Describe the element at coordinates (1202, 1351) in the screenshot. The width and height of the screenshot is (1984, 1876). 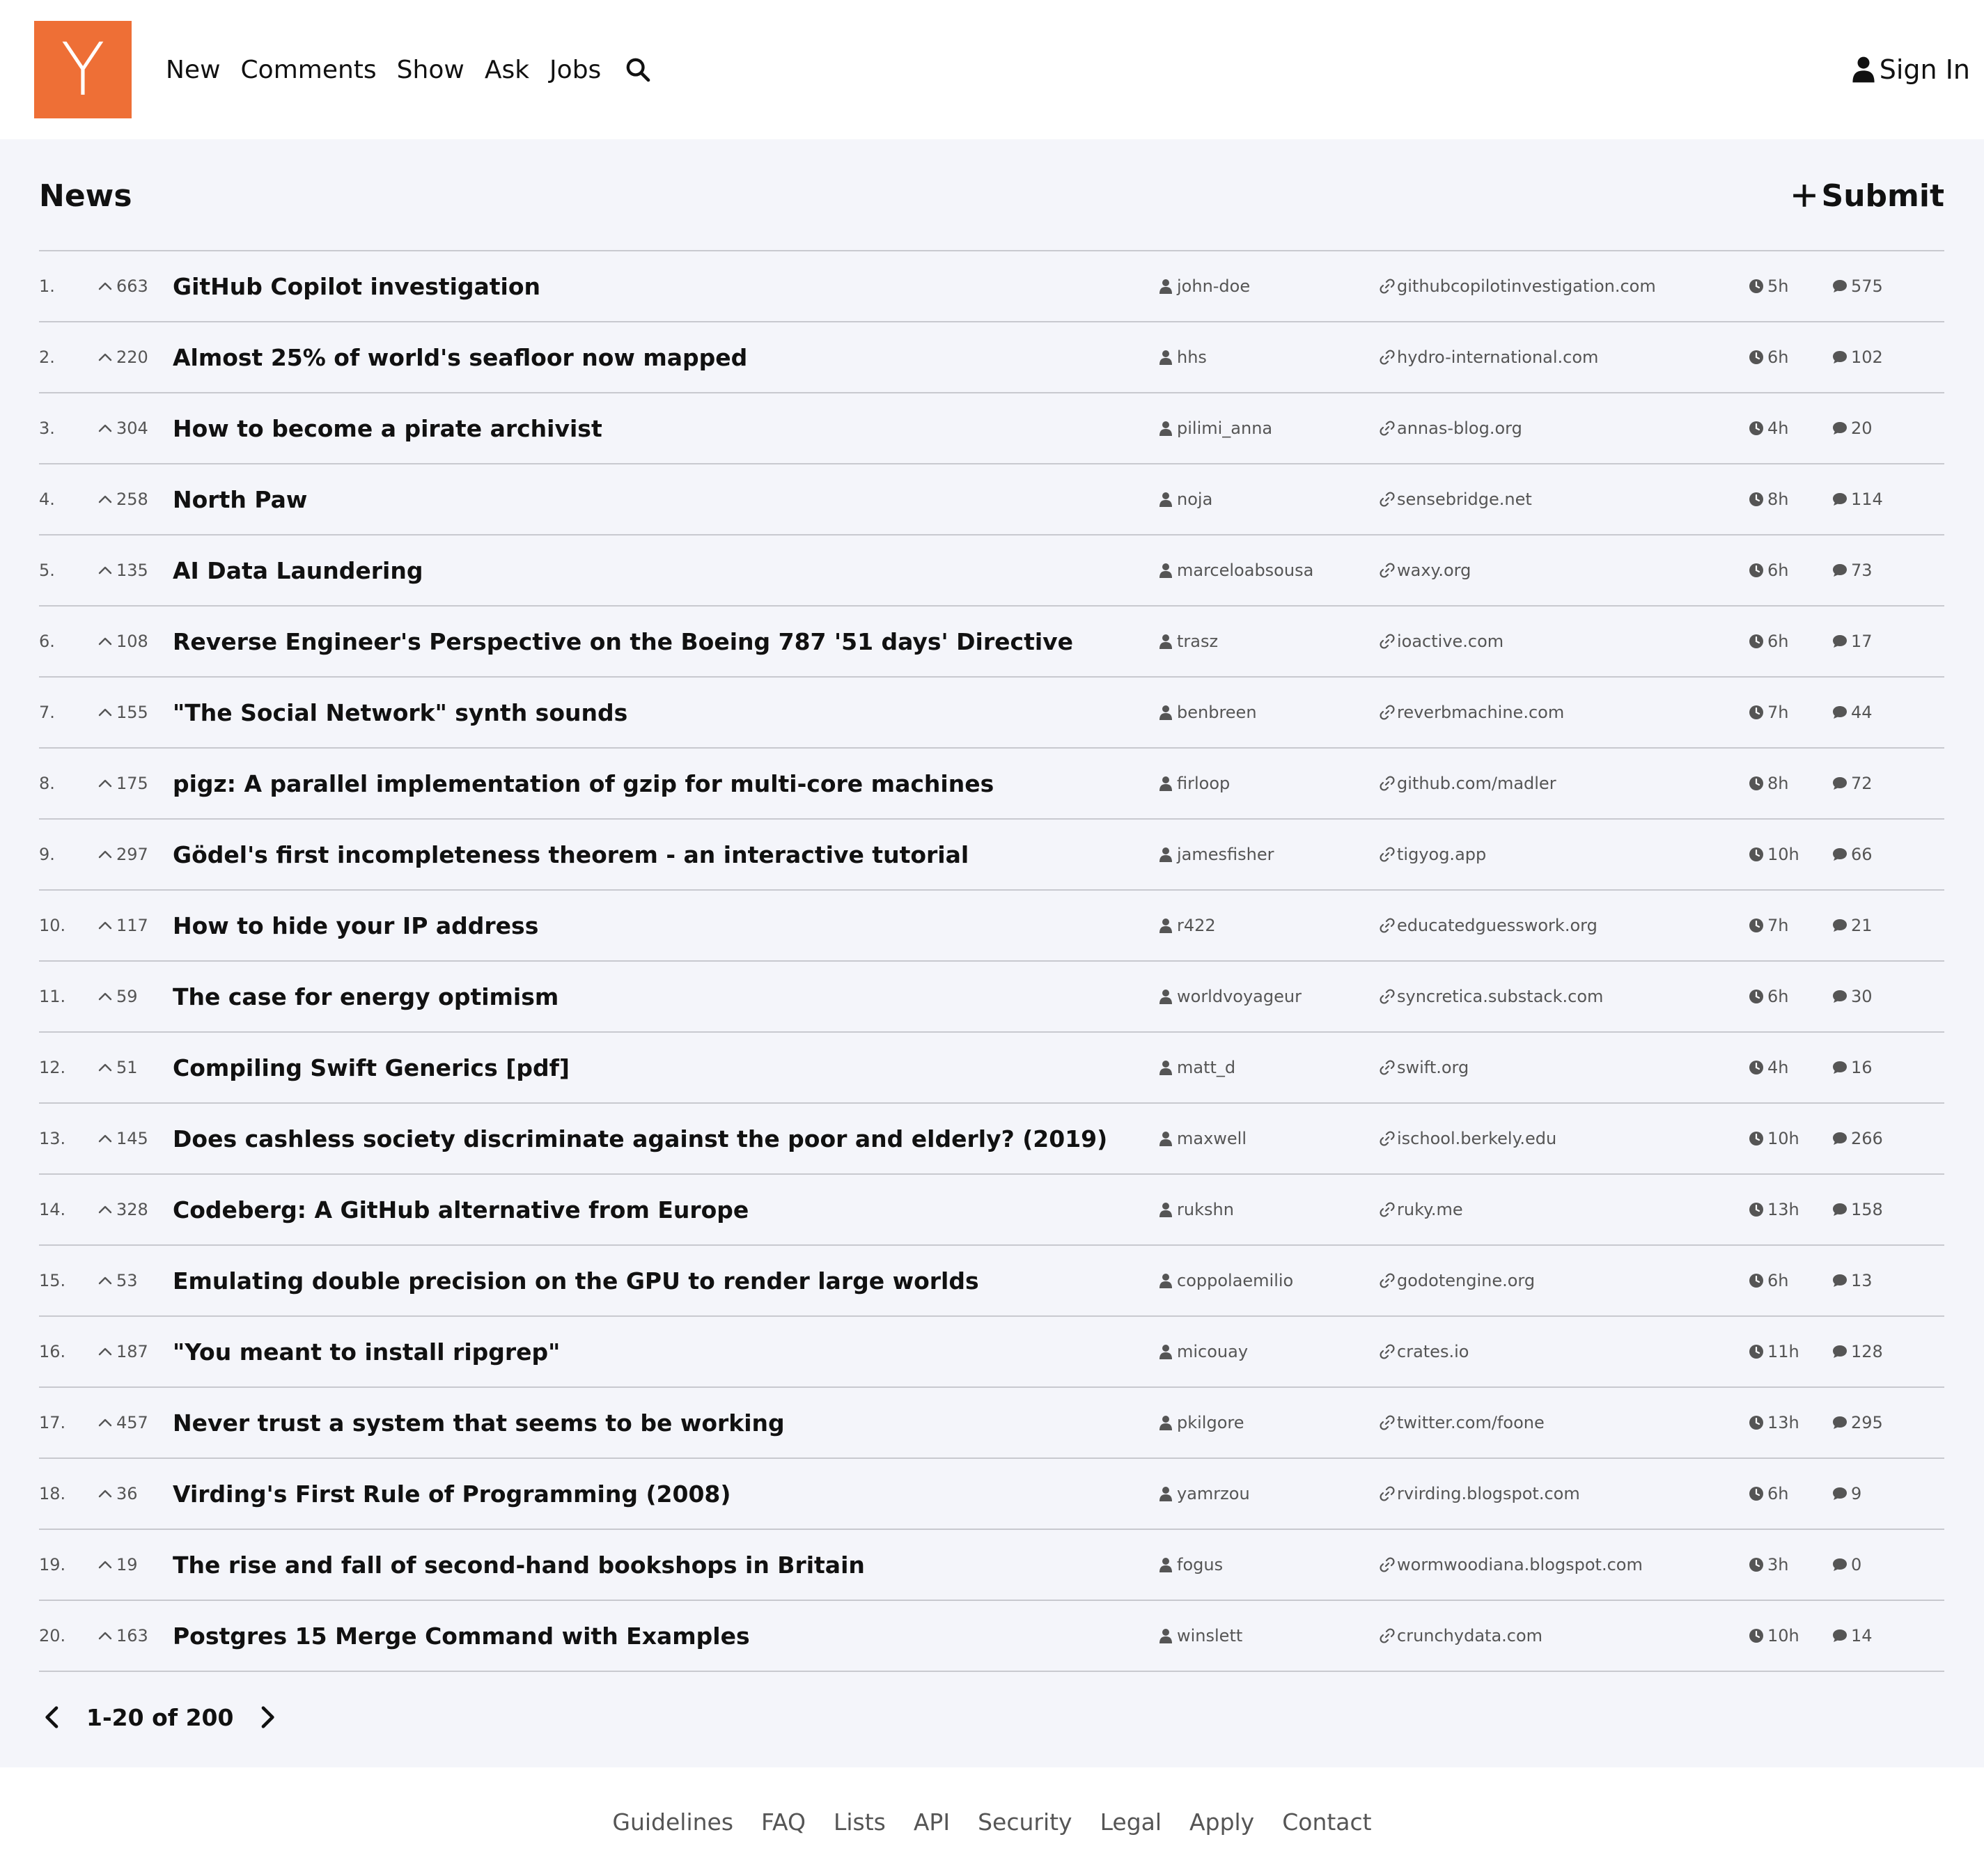
I see `story-user: micouay` at that location.